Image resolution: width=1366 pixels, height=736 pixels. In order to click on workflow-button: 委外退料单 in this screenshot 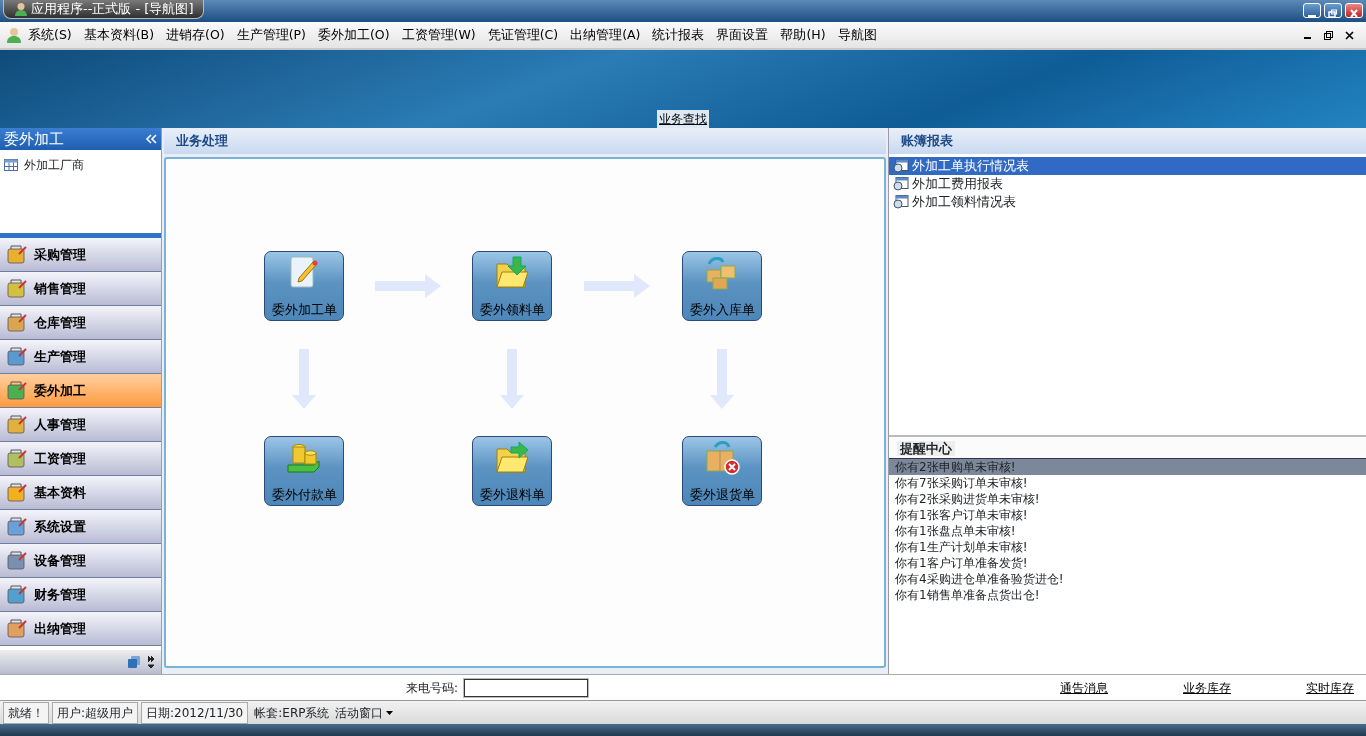, I will do `click(512, 471)`.